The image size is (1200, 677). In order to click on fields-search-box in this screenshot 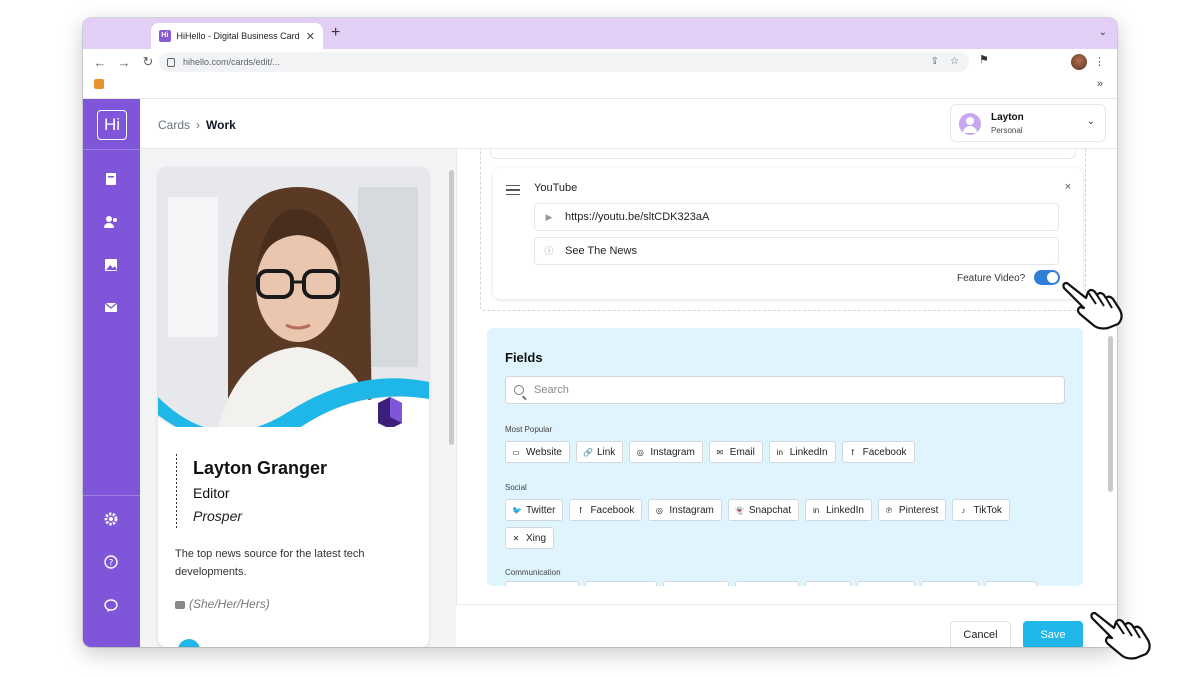, I will do `click(785, 390)`.